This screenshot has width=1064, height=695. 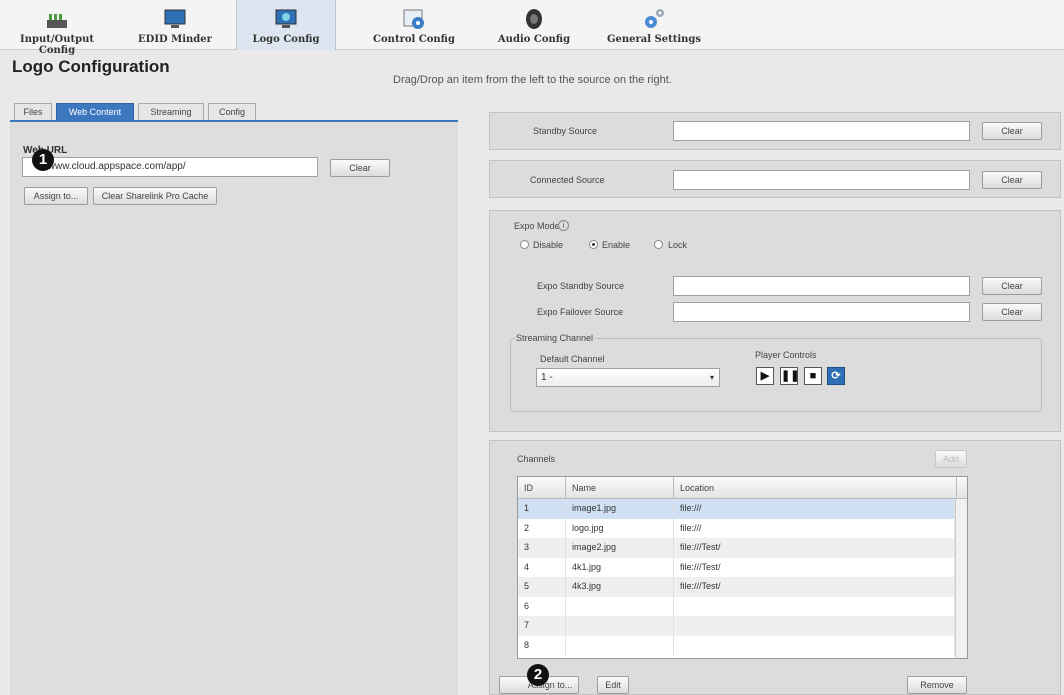 I want to click on table-row: 5 4k3.jpg file:///Test/, so click(x=736, y=587).